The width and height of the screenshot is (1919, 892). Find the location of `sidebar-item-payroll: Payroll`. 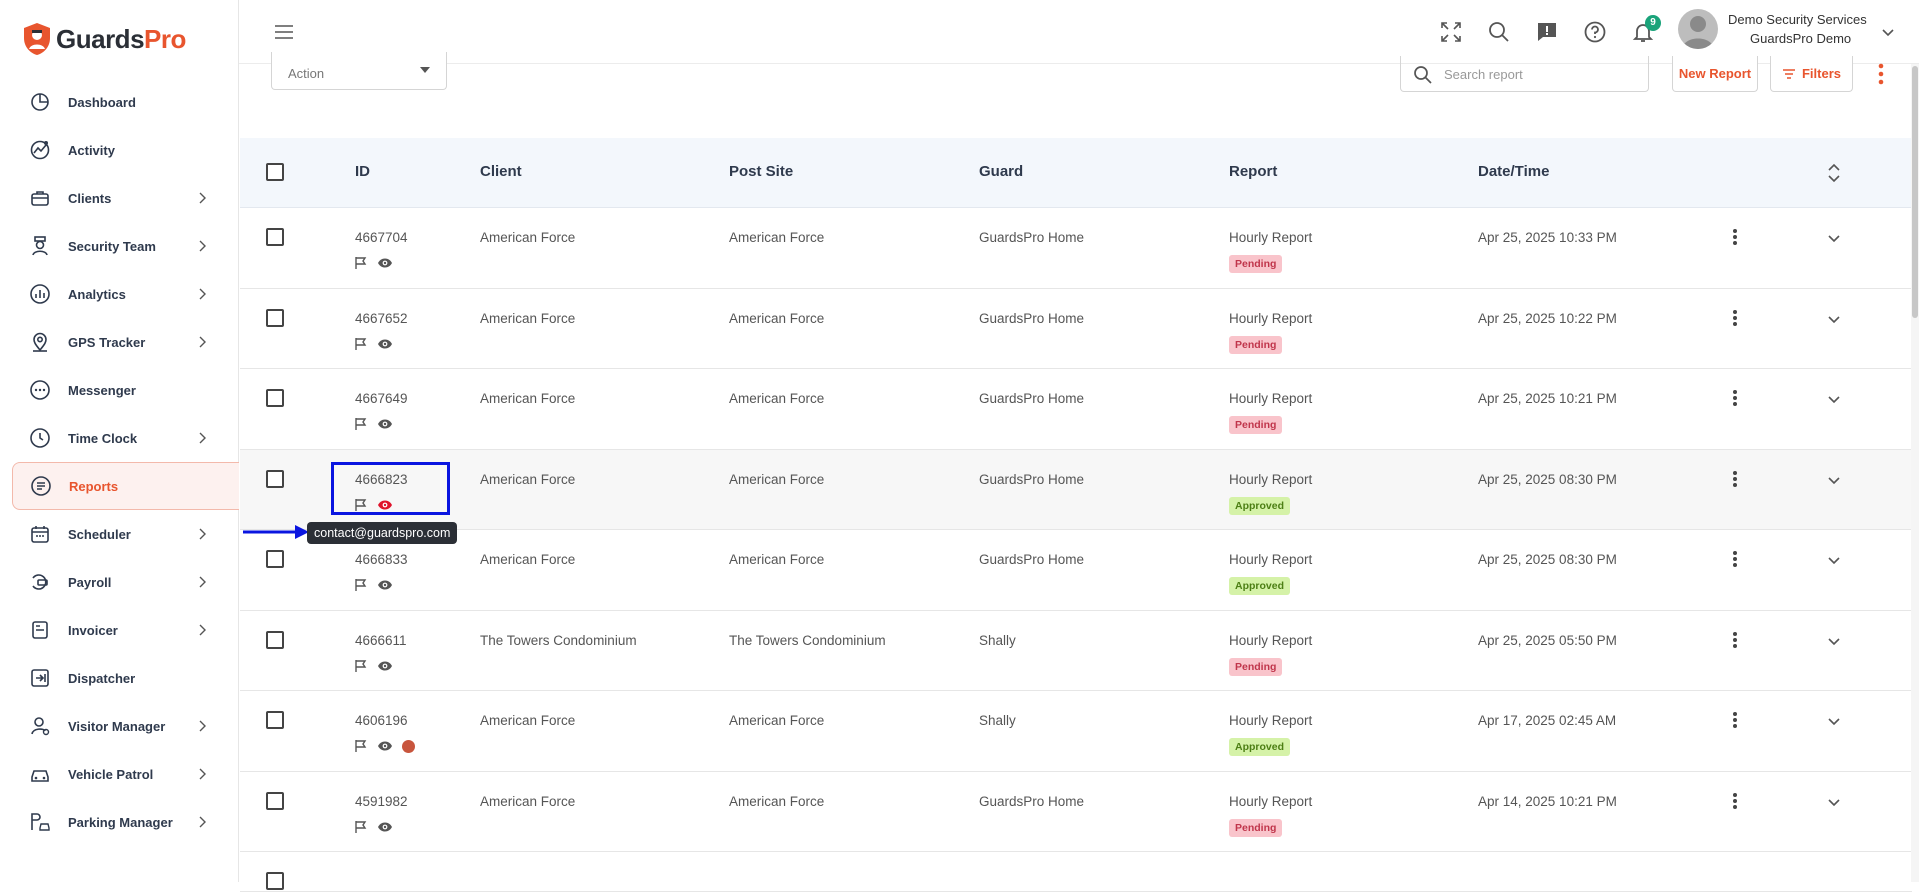

sidebar-item-payroll: Payroll is located at coordinates (119, 582).